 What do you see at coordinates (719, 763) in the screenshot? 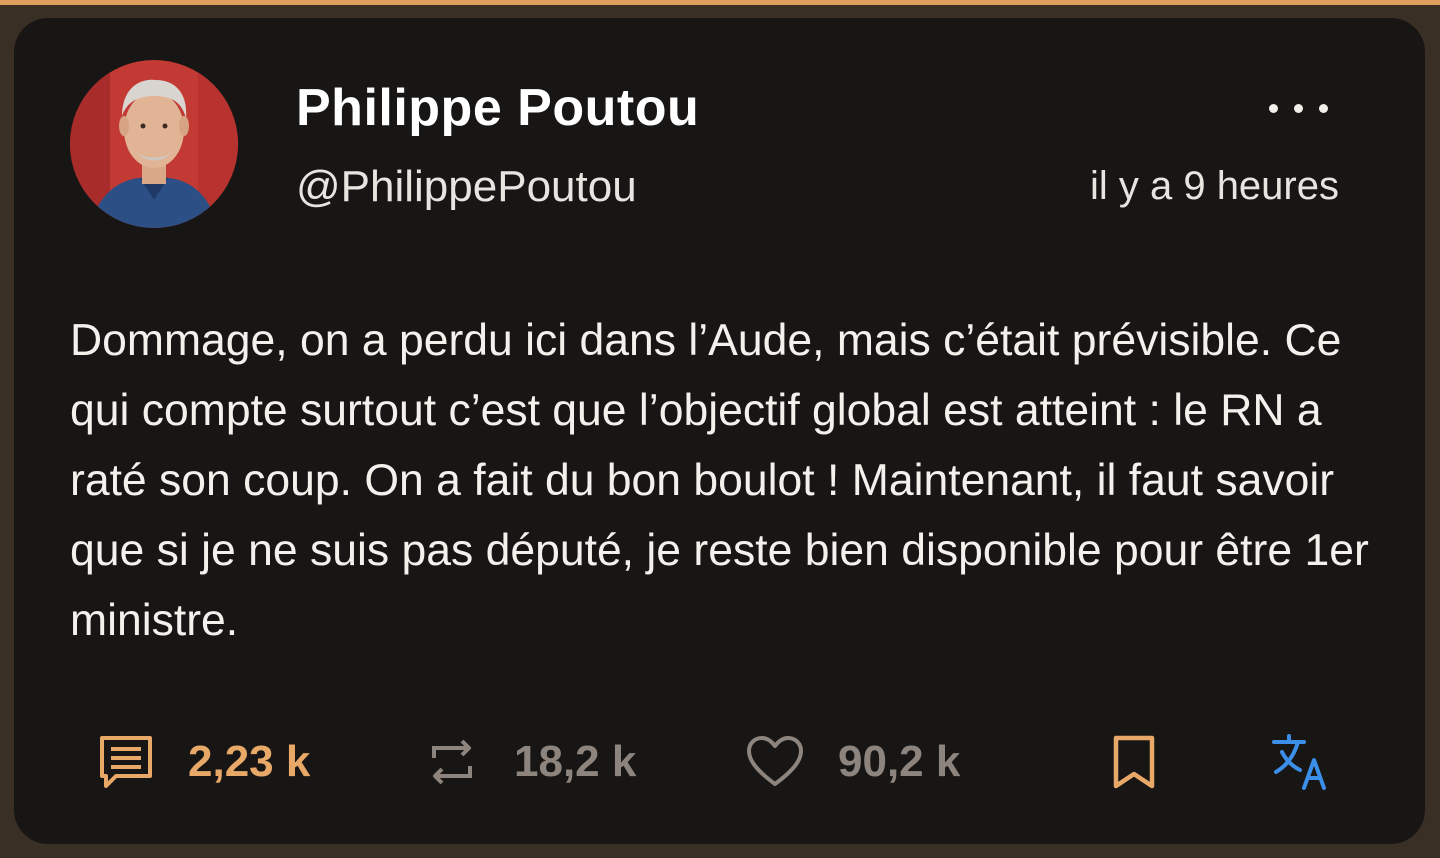
I see `action-bar: 2,23 k 18,2 k 90,2 k` at bounding box center [719, 763].